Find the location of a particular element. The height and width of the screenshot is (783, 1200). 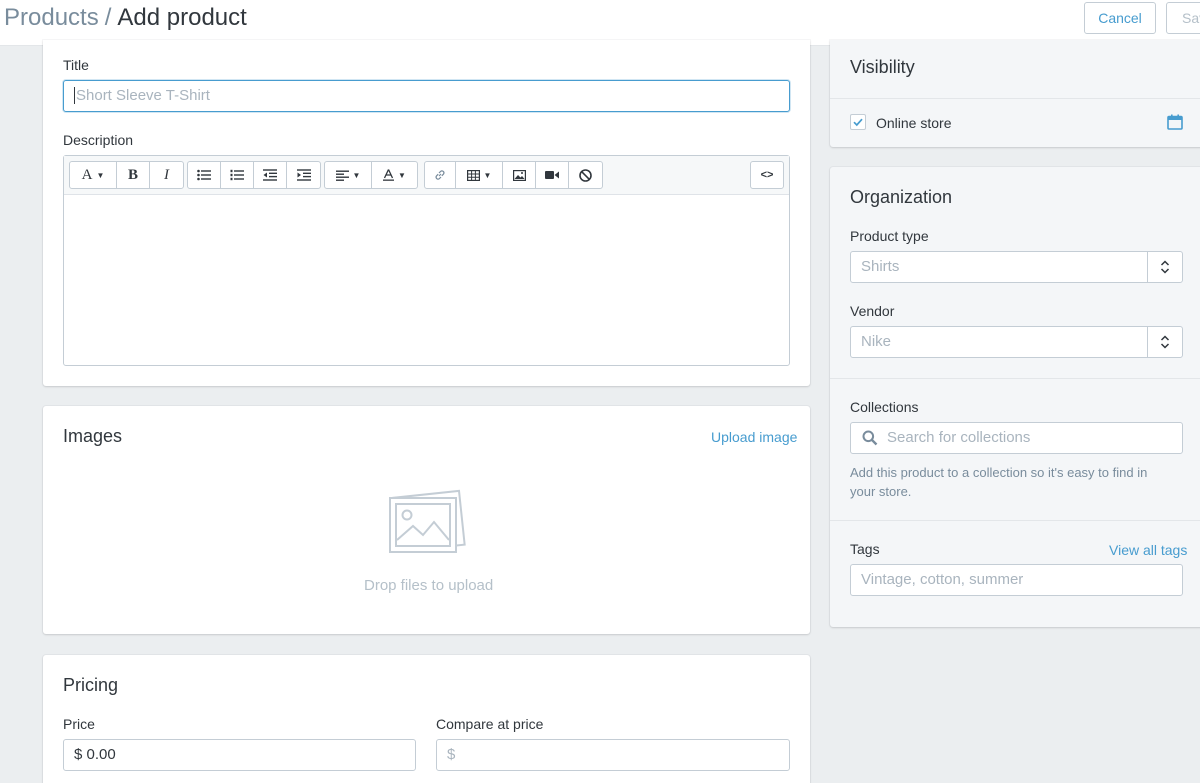

bold-button: B is located at coordinates (133, 175).